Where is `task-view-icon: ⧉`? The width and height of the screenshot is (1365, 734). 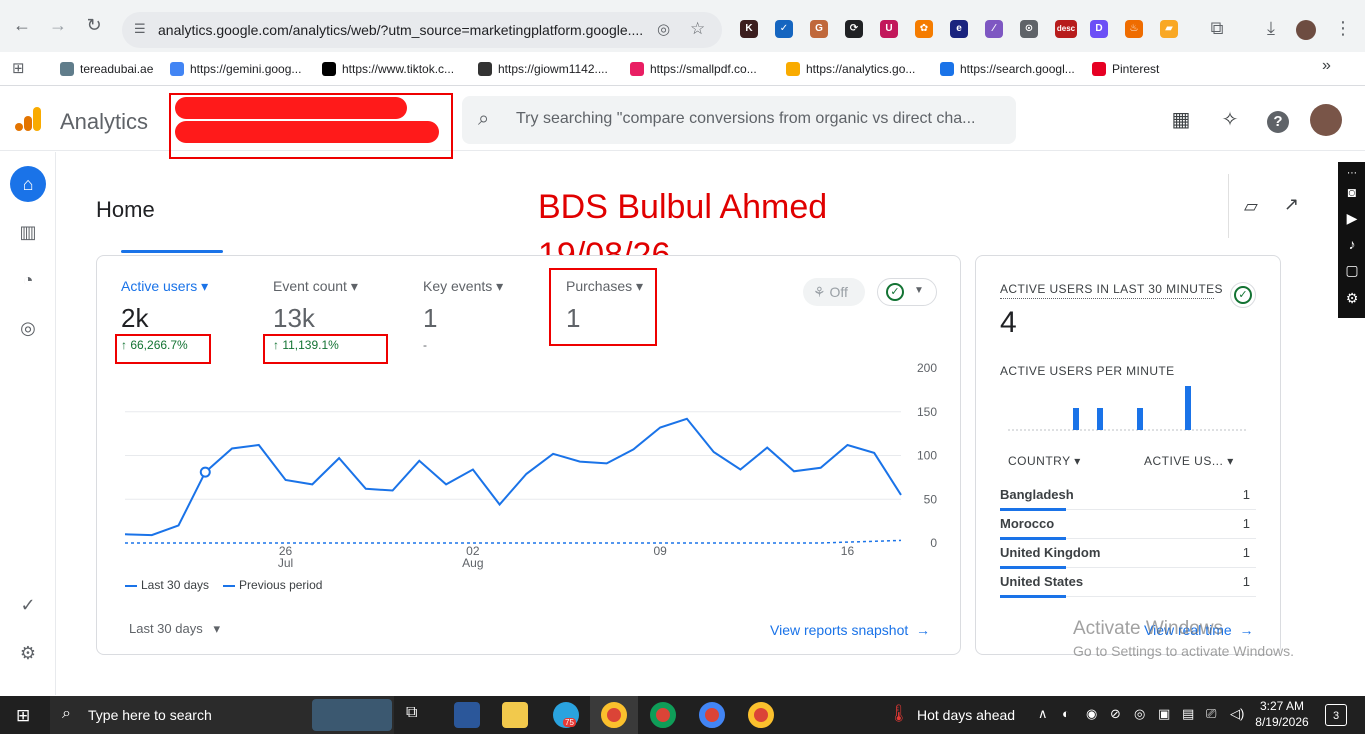 task-view-icon: ⧉ is located at coordinates (411, 713).